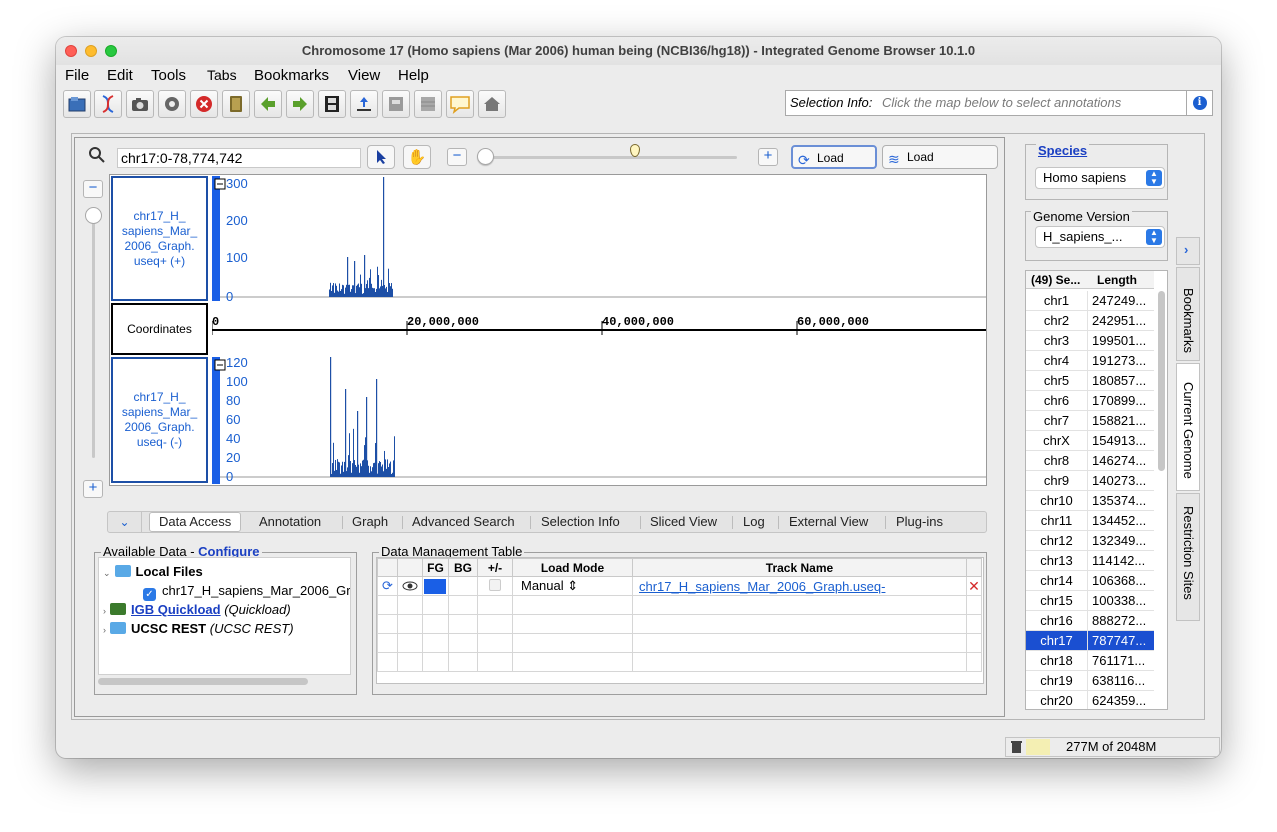 This screenshot has height=832, width=1277. What do you see at coordinates (919, 522) in the screenshot?
I see `tab-plug-ins: Plug-ins` at bounding box center [919, 522].